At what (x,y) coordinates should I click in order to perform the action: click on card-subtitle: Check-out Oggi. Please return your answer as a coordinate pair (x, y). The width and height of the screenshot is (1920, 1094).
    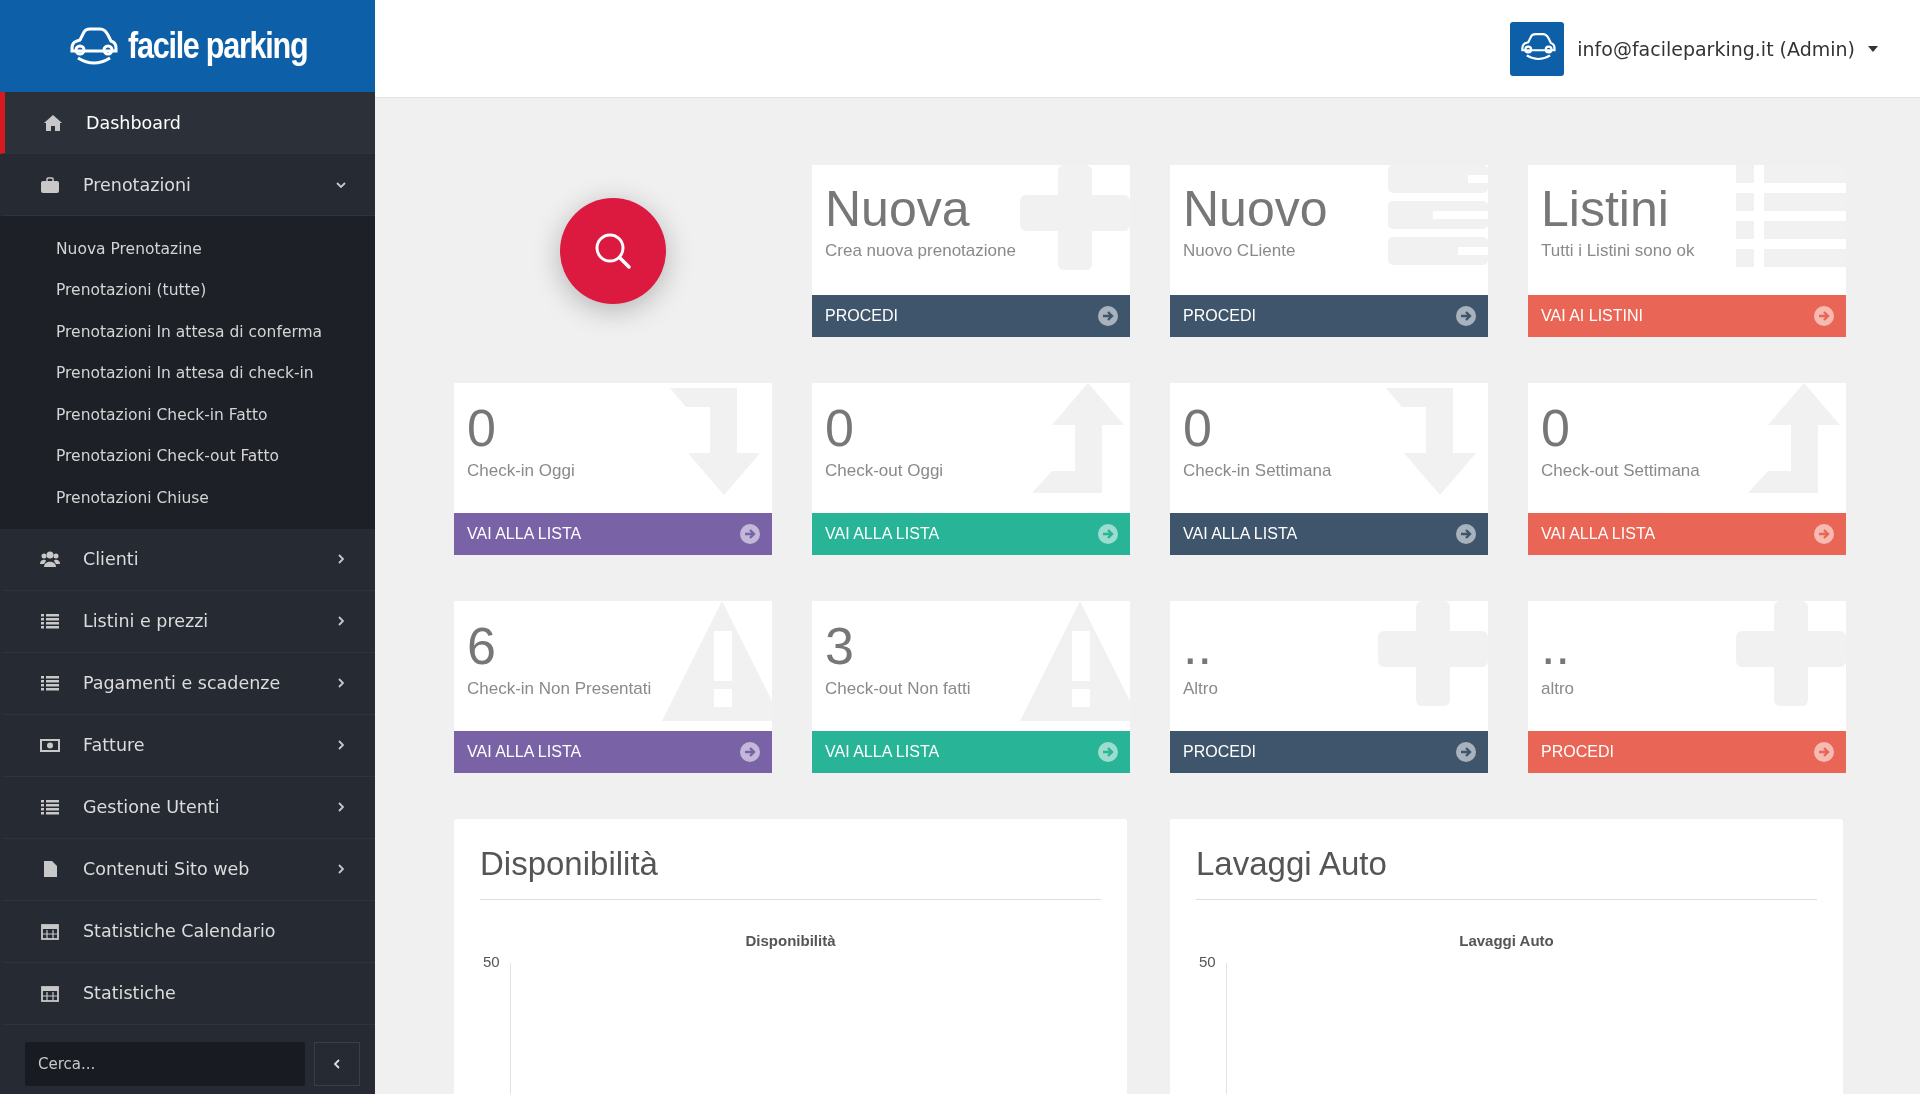
    Looking at the image, I should click on (885, 471).